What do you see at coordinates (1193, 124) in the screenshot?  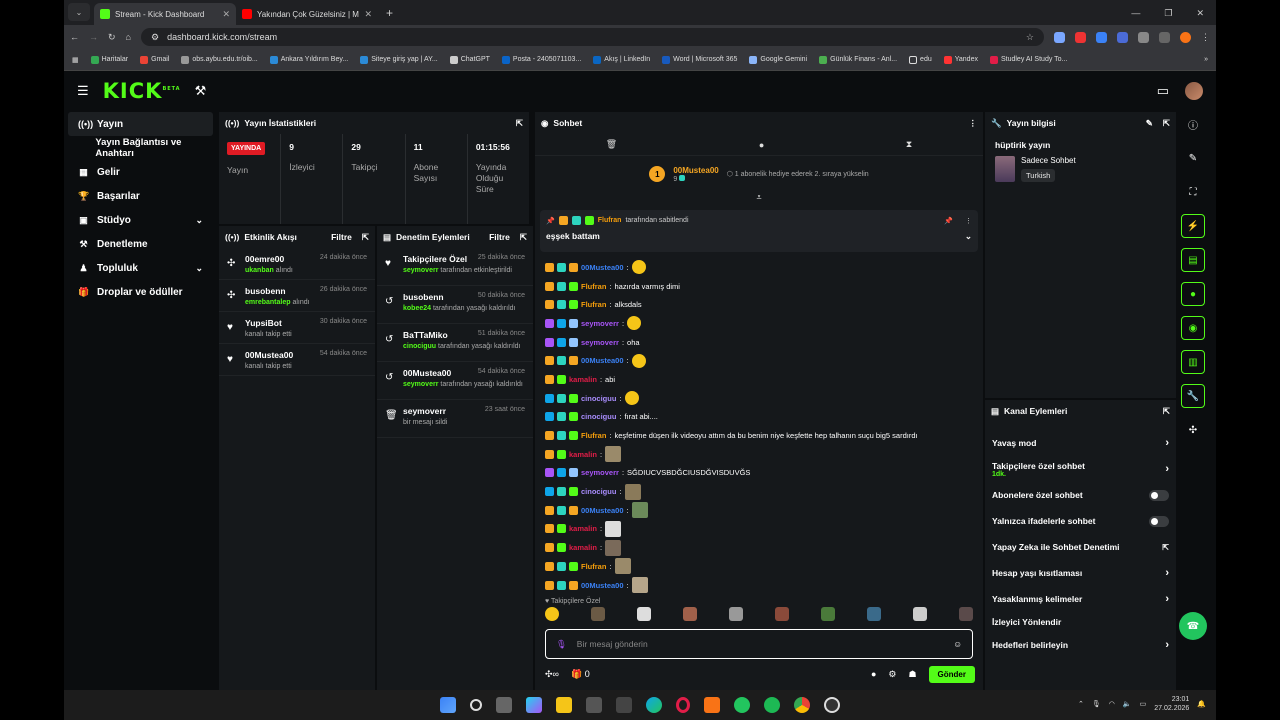 I see `info-icon: ⓘ` at bounding box center [1193, 124].